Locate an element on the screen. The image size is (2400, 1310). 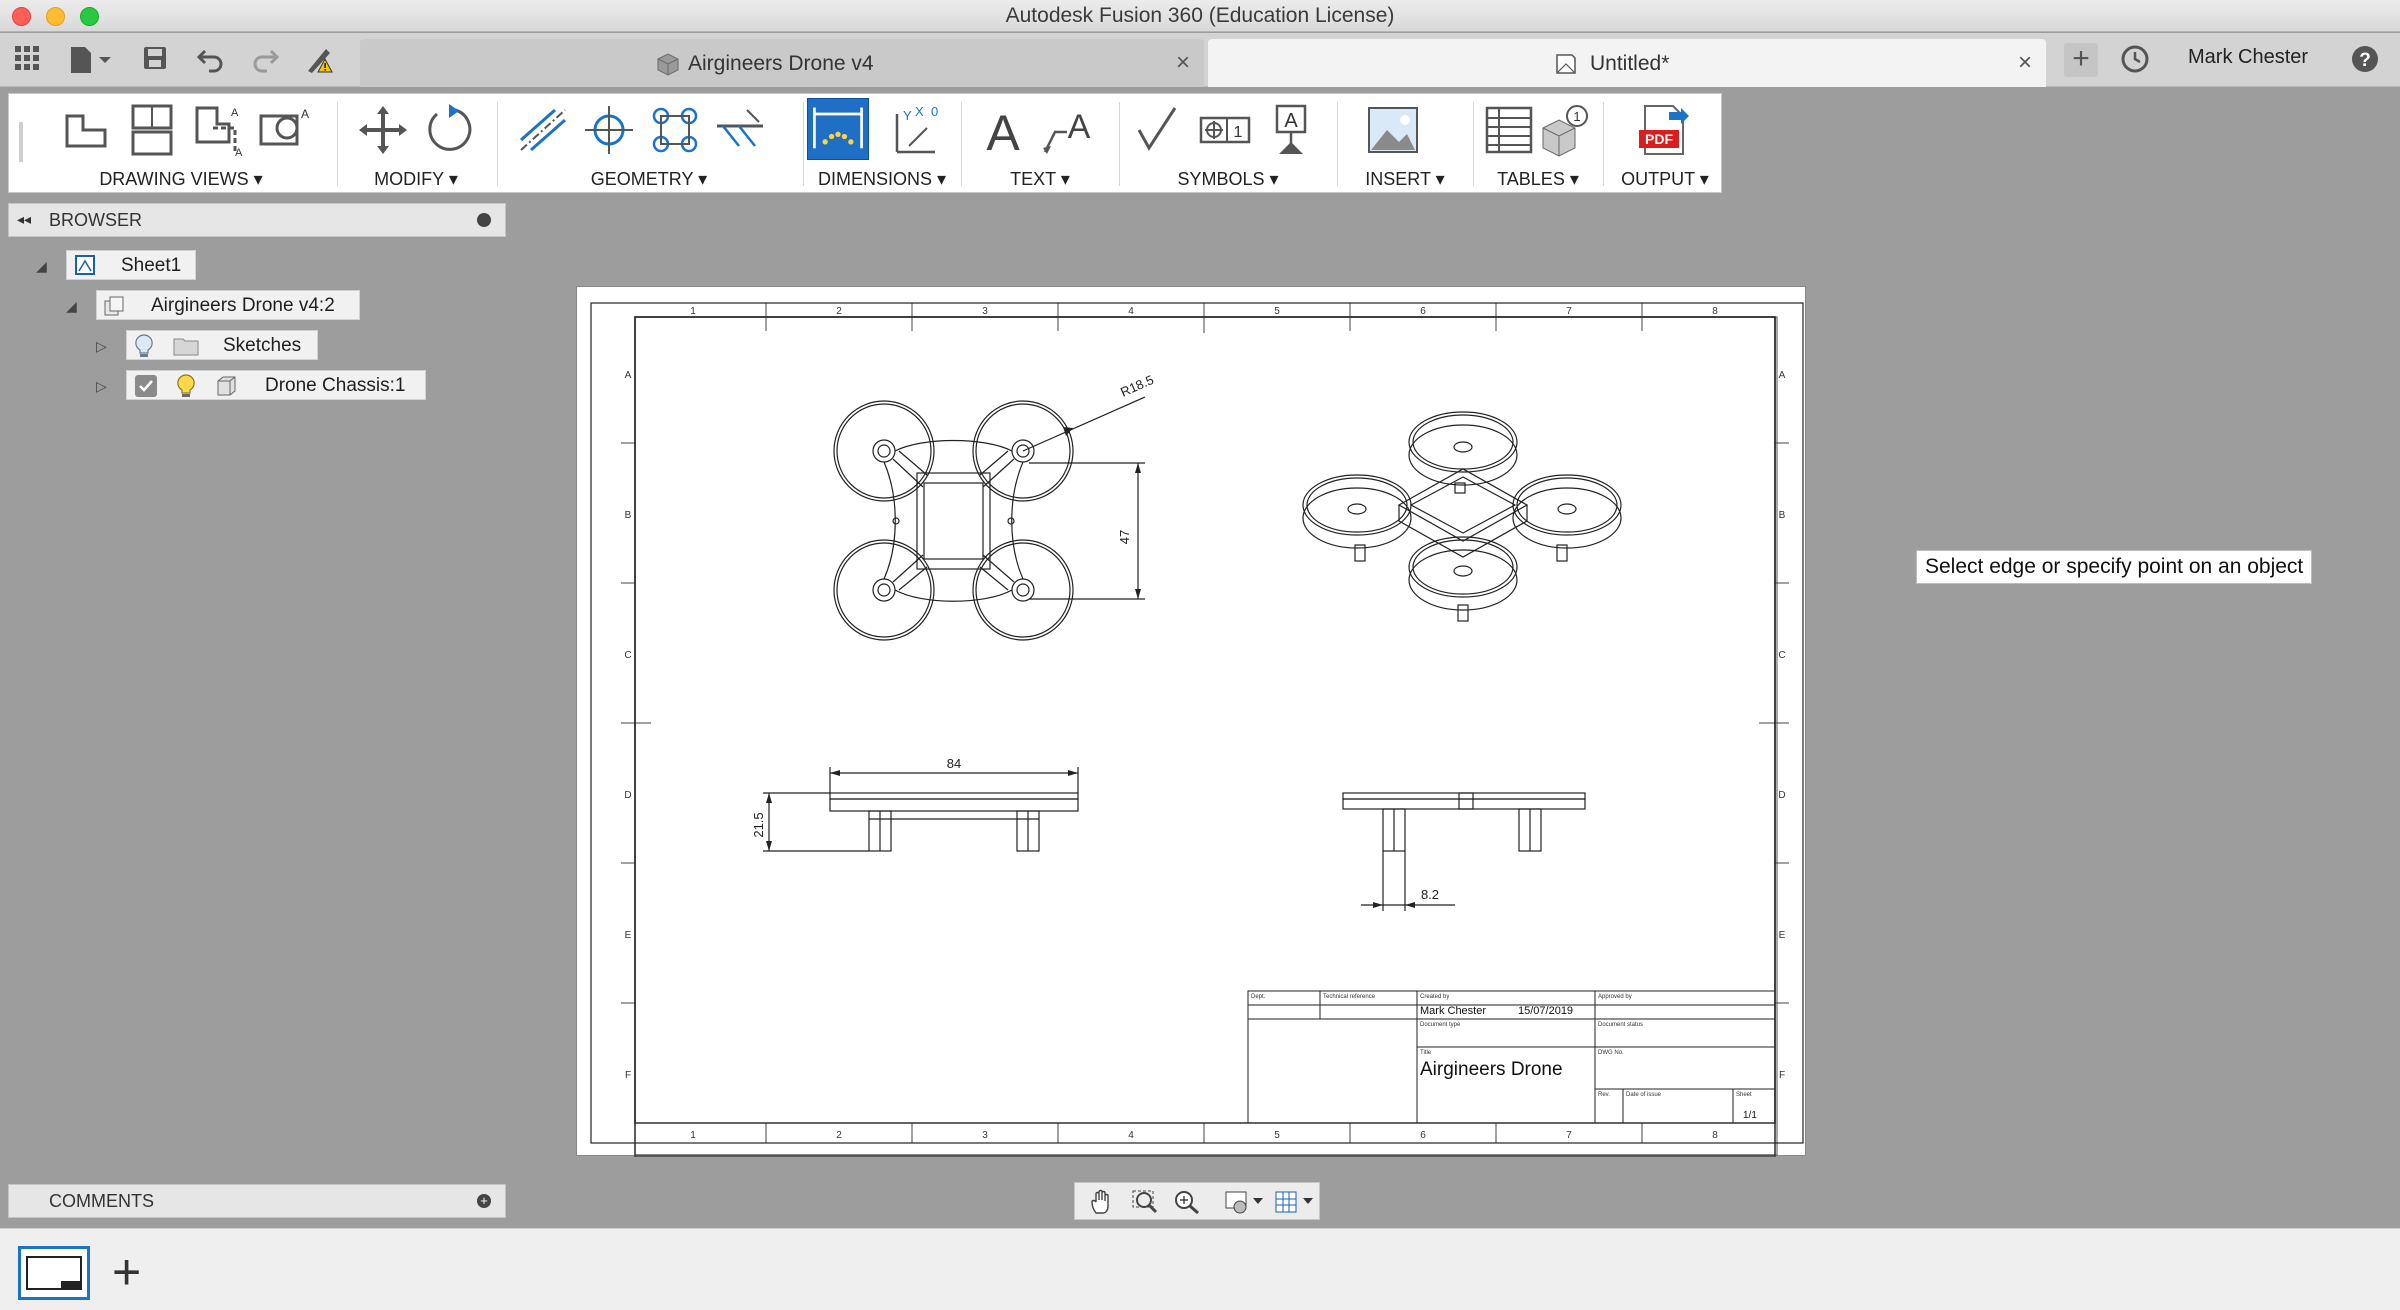
undo-icon is located at coordinates (211, 60).